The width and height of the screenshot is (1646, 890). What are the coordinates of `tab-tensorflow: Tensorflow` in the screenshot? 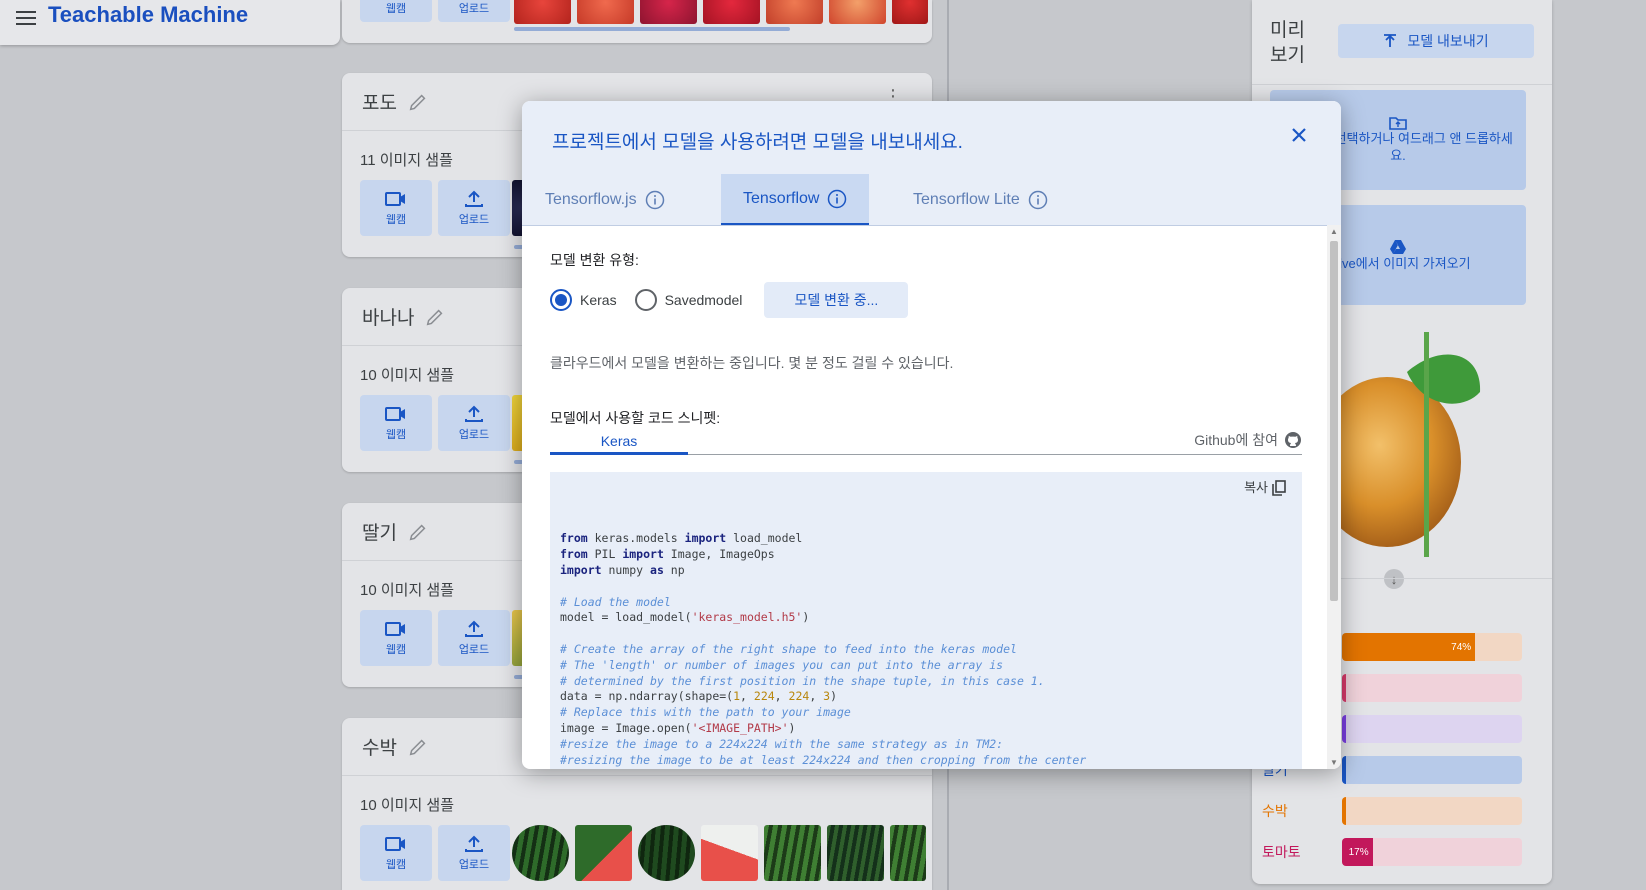 It's located at (795, 199).